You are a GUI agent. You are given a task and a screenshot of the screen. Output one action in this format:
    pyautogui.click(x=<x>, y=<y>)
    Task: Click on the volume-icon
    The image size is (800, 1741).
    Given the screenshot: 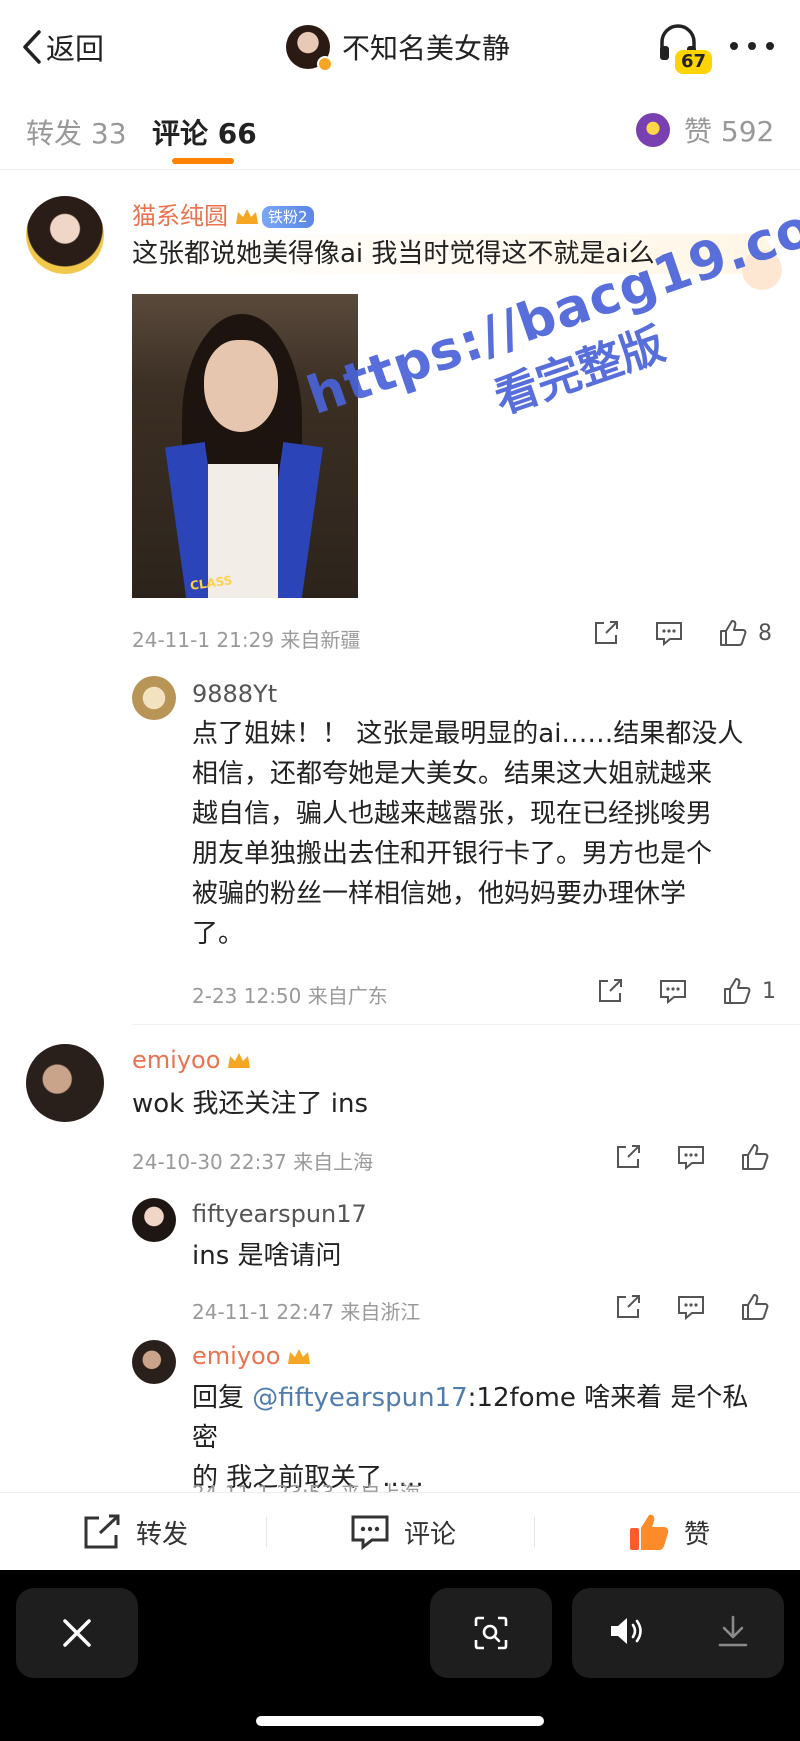 What is the action you would take?
    pyautogui.click(x=626, y=1631)
    